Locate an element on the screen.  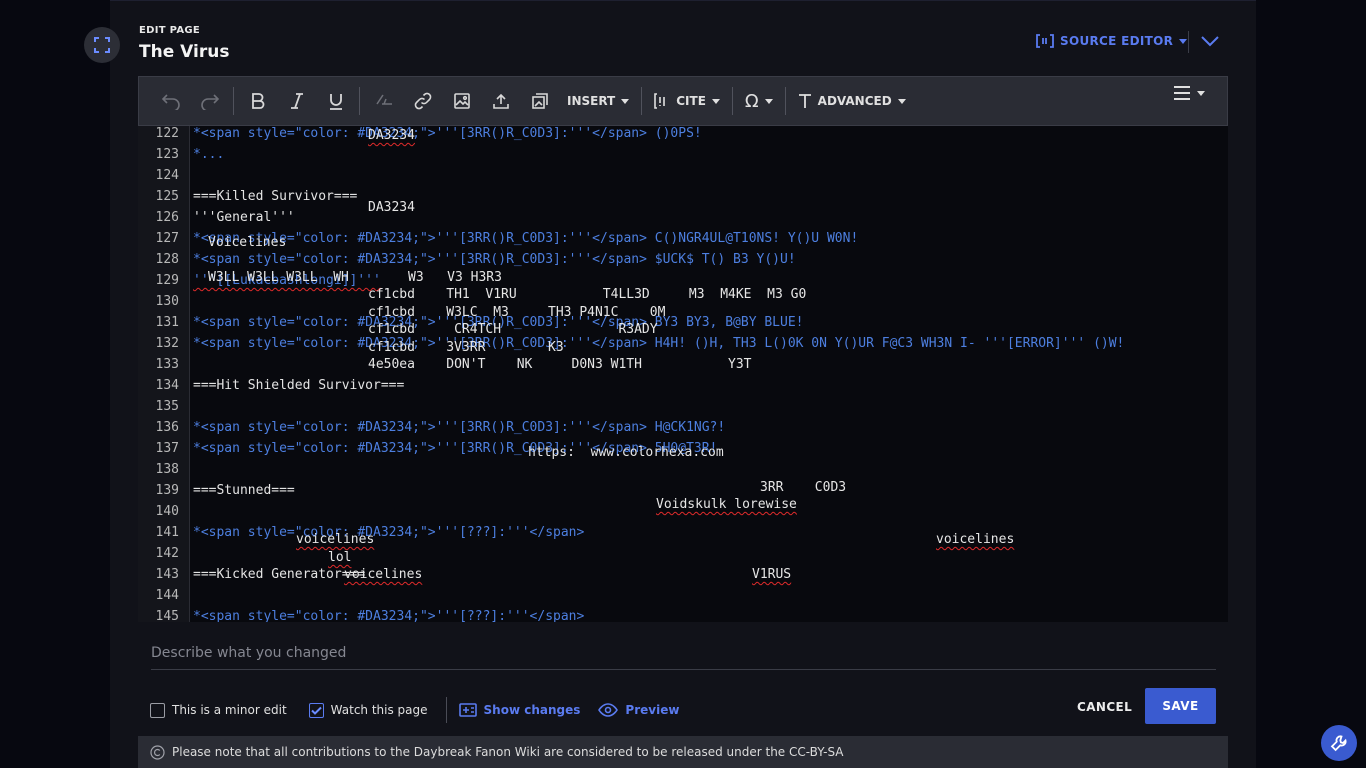
overlay-text: cf1cbd TH1 V1RU T4LL3D M3 M4KE M3 G0 is located at coordinates (587, 294).